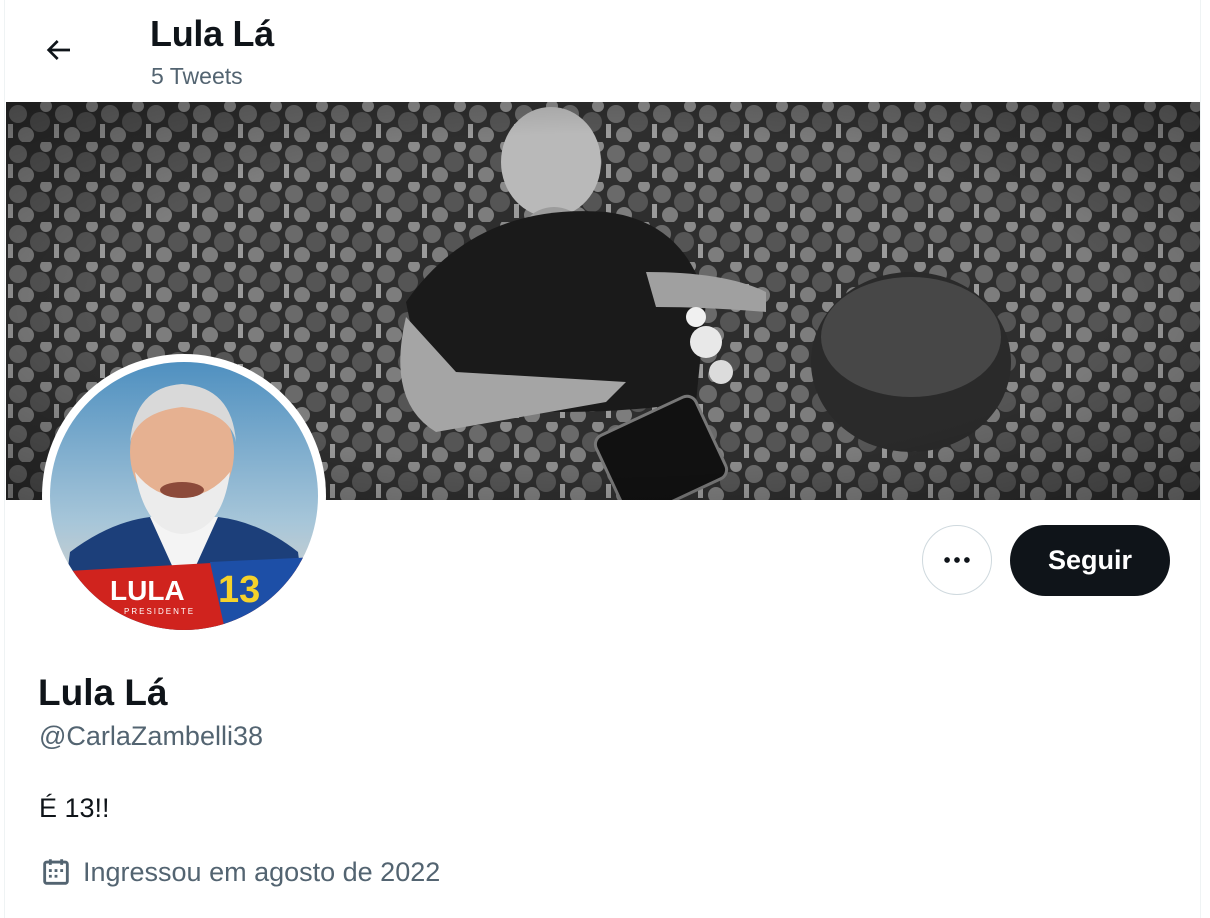 The image size is (1210, 918). I want to click on top-bar: Lula Lá 5 Tweets, so click(602, 51).